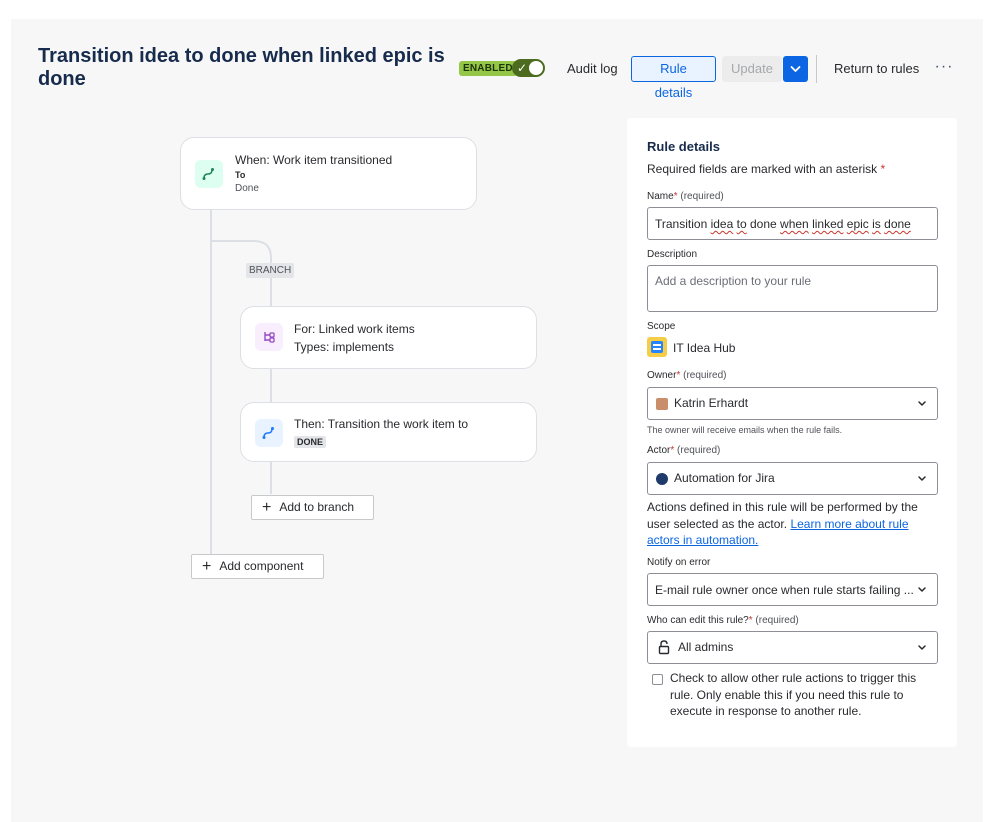 The image size is (999, 822). I want to click on description-placeholder: Add a description to your rule, so click(733, 281).